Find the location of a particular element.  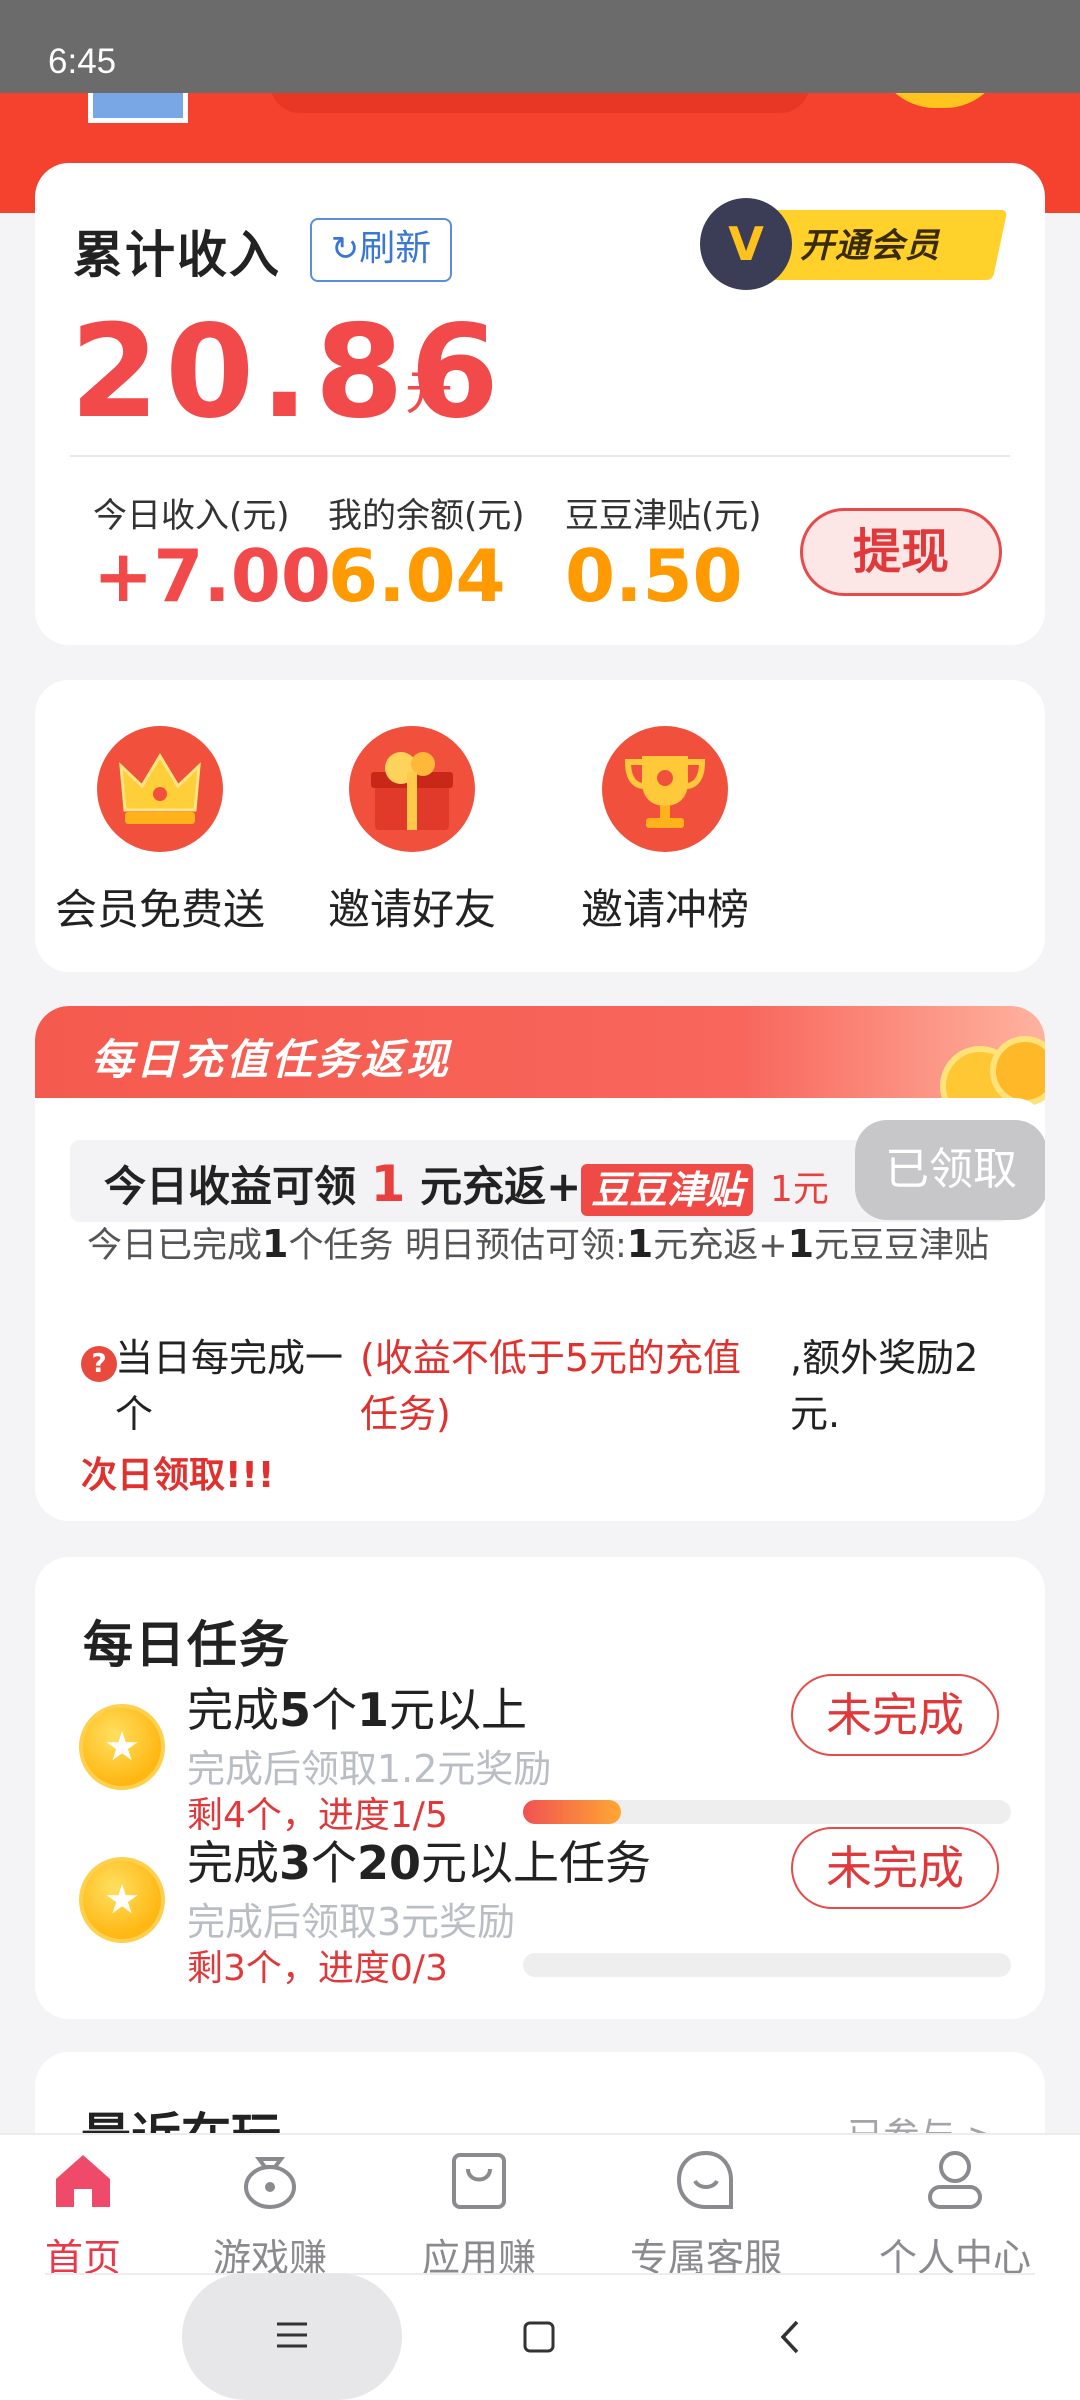

status-time: 6:45 is located at coordinates (82, 61).